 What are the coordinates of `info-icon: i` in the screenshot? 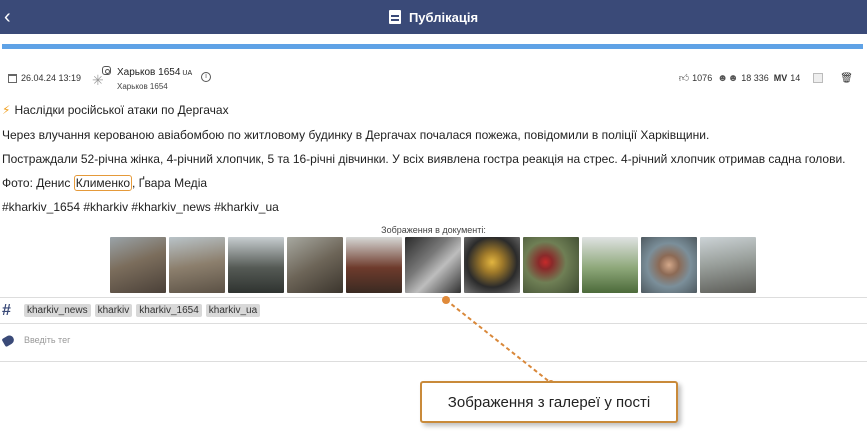 It's located at (206, 77).